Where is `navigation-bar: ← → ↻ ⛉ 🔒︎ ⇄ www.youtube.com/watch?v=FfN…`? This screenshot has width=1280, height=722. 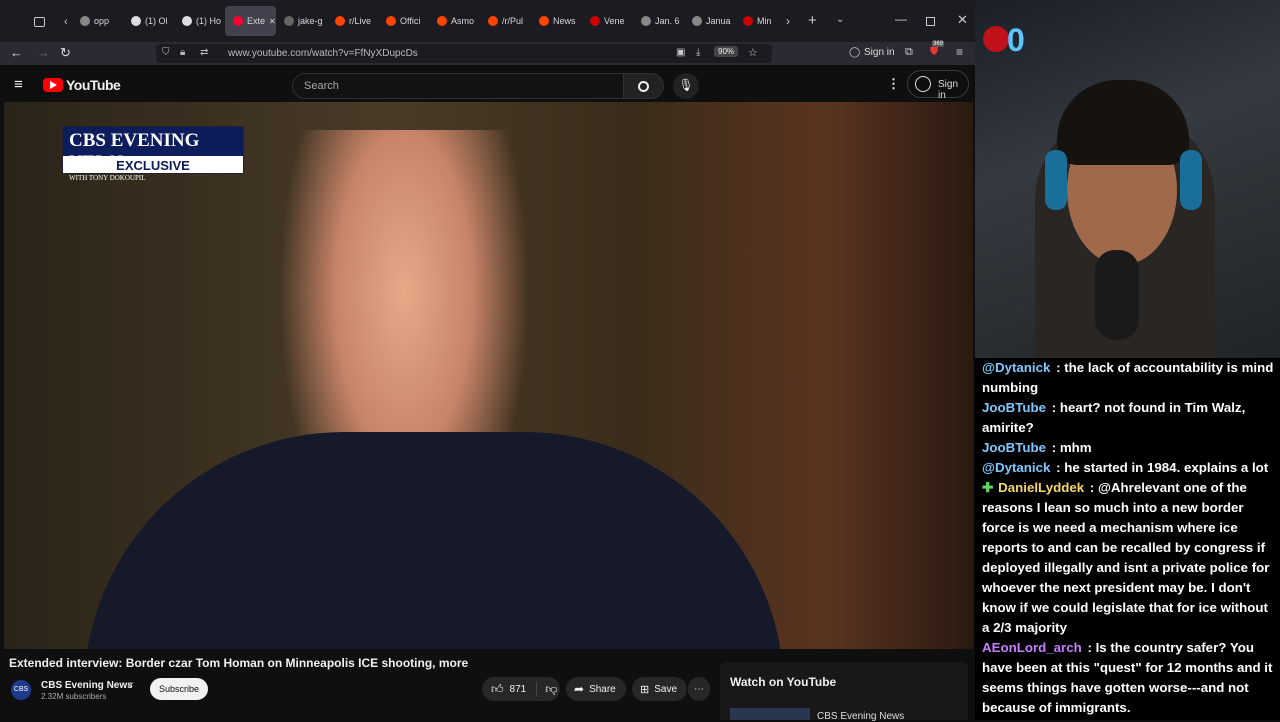
navigation-bar: ← → ↻ ⛉ 🔒︎ ⇄ www.youtube.com/watch?v=FfN… is located at coordinates (487, 53).